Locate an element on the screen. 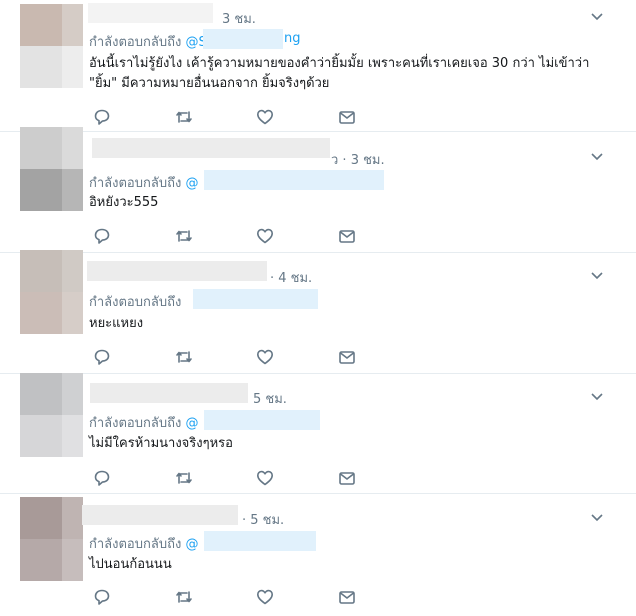 The image size is (636, 616). tweet-text-line: ไม่มีใครห้ามนางจริงๆหรอ is located at coordinates (161, 443).